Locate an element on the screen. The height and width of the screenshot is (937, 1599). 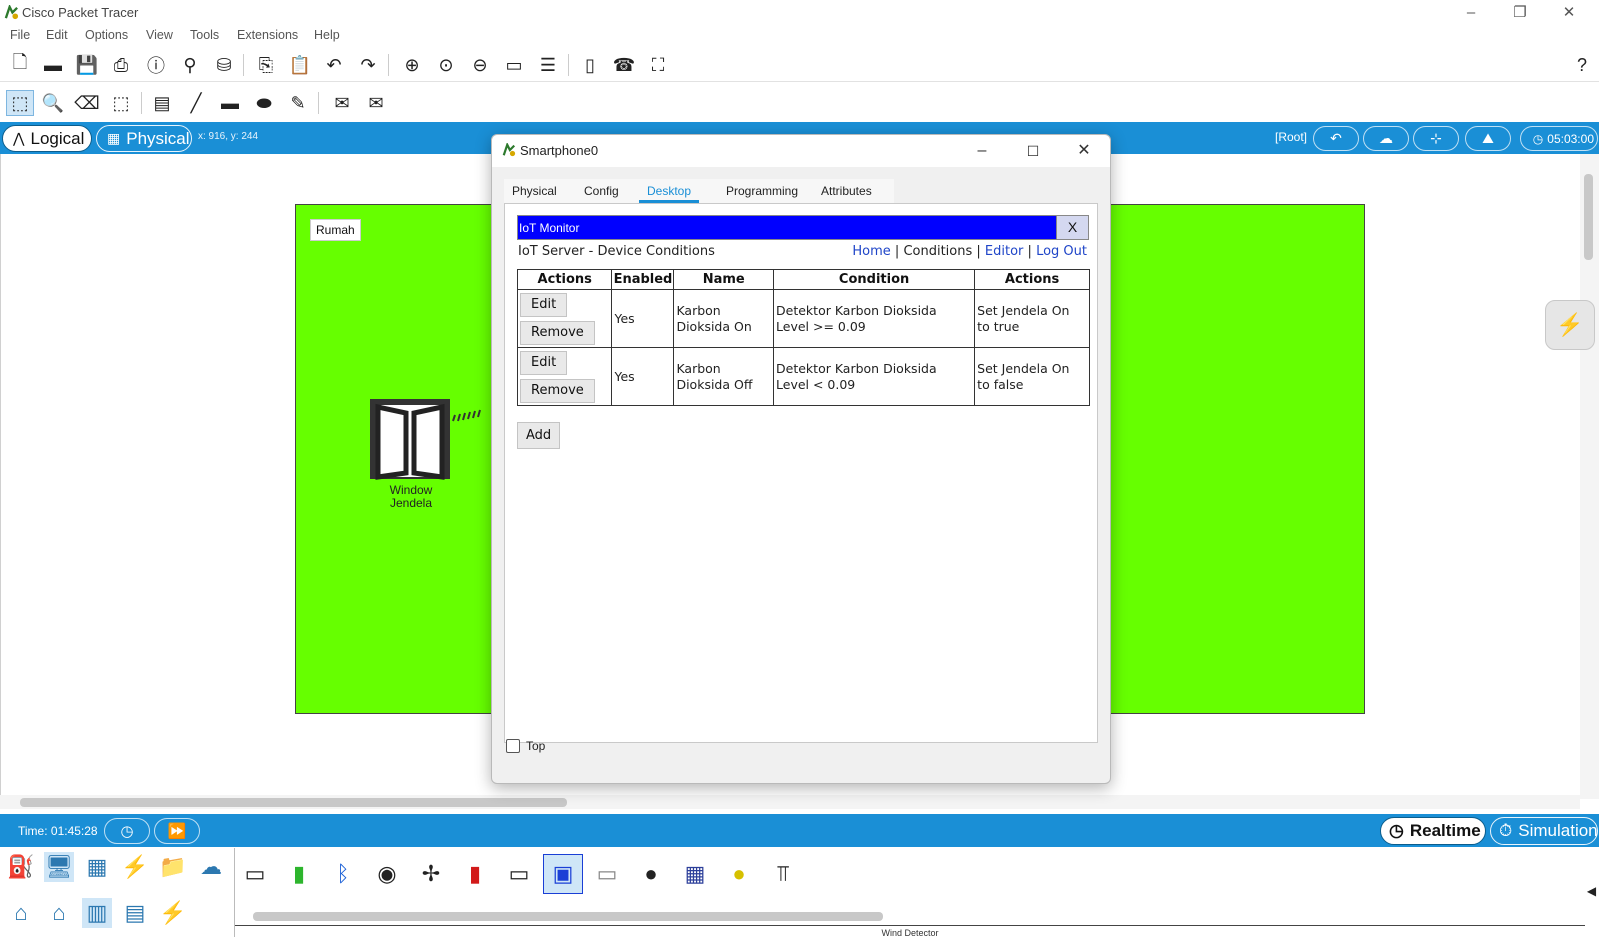
menu-file: File is located at coordinates (20, 35).